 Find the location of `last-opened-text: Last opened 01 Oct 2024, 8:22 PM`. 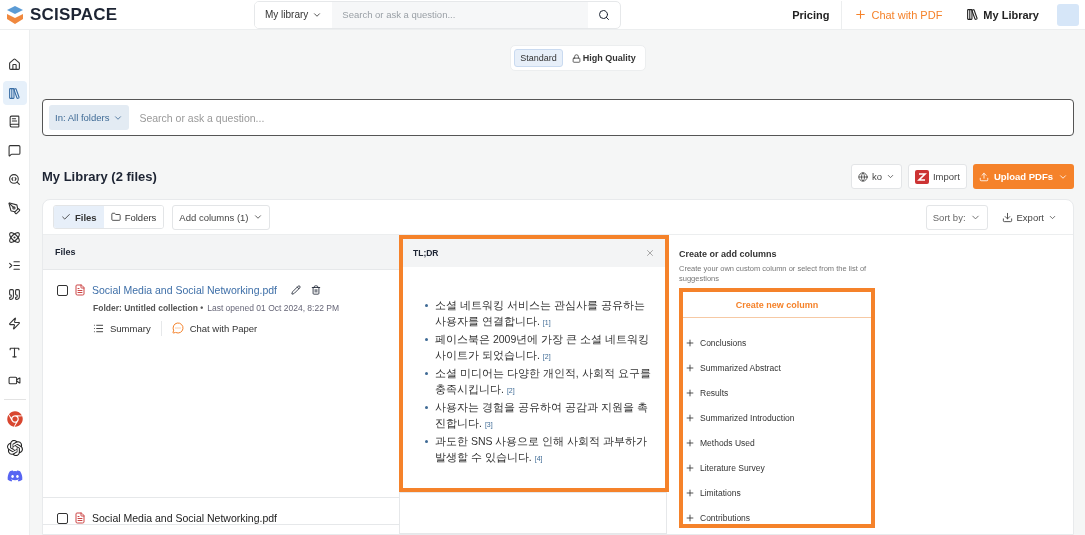

last-opened-text: Last opened 01 Oct 2024, 8:22 PM is located at coordinates (273, 308).